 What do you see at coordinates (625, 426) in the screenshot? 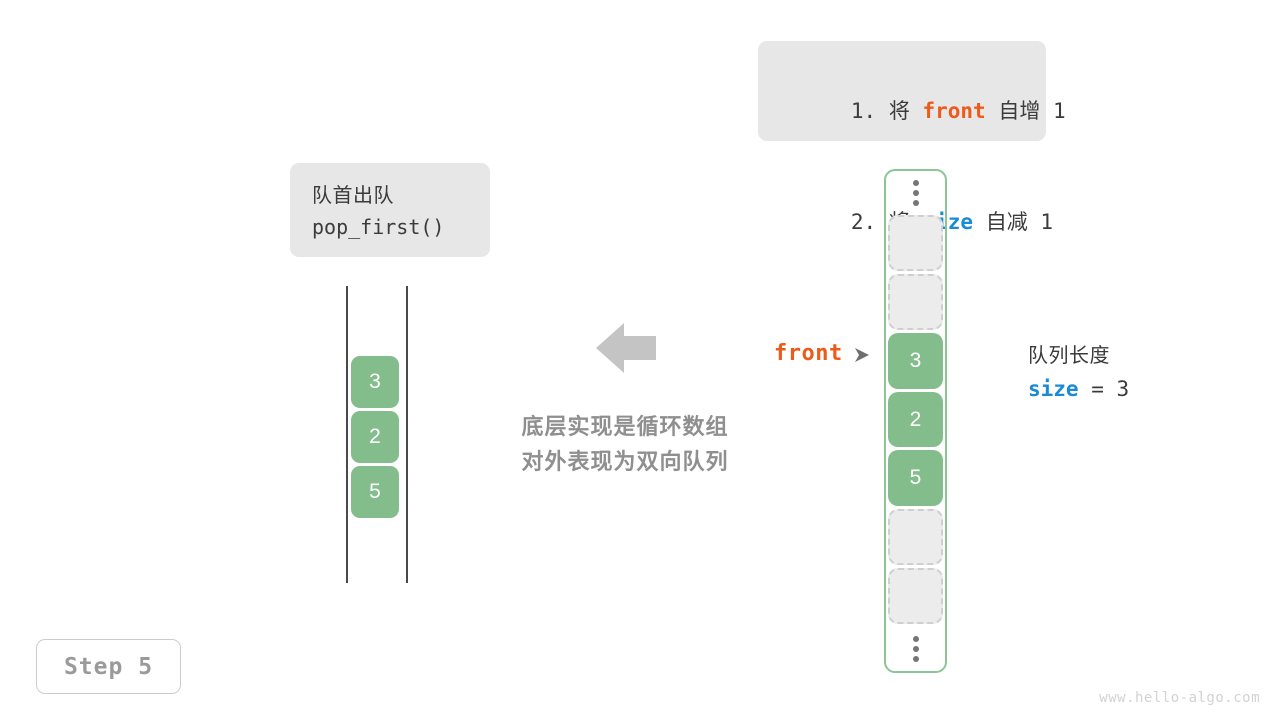
I see `caption-line-1: 底层实现是循环数组` at bounding box center [625, 426].